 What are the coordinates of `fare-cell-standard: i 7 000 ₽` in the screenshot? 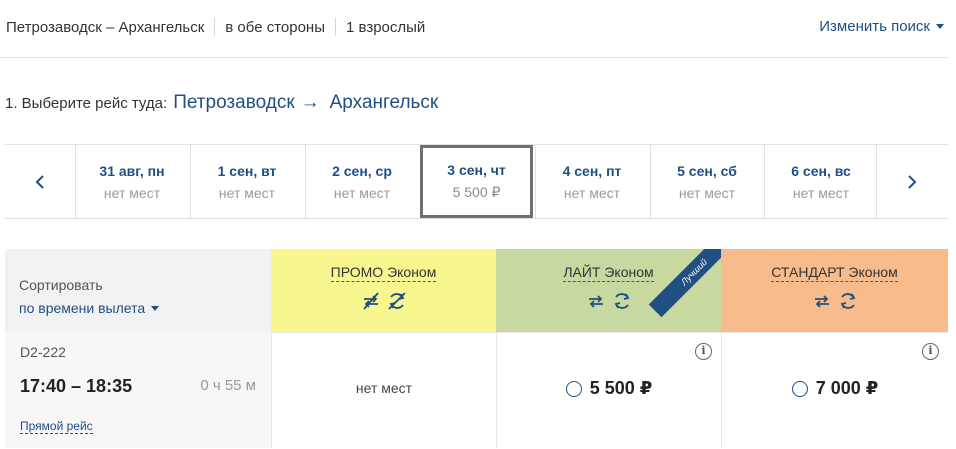 It's located at (834, 390).